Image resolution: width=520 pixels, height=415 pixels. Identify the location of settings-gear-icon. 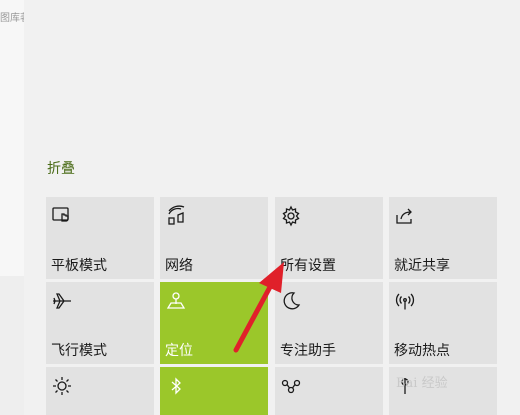
(291, 216).